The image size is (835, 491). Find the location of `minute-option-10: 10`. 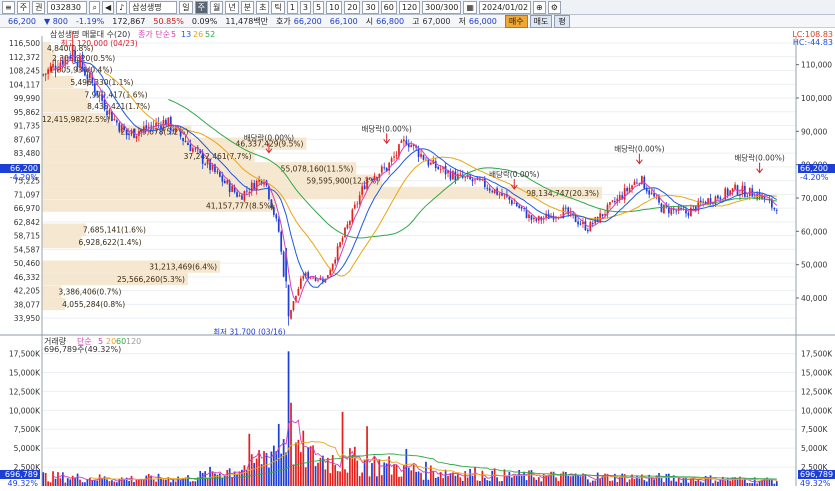

minute-option-10: 10 is located at coordinates (334, 7).